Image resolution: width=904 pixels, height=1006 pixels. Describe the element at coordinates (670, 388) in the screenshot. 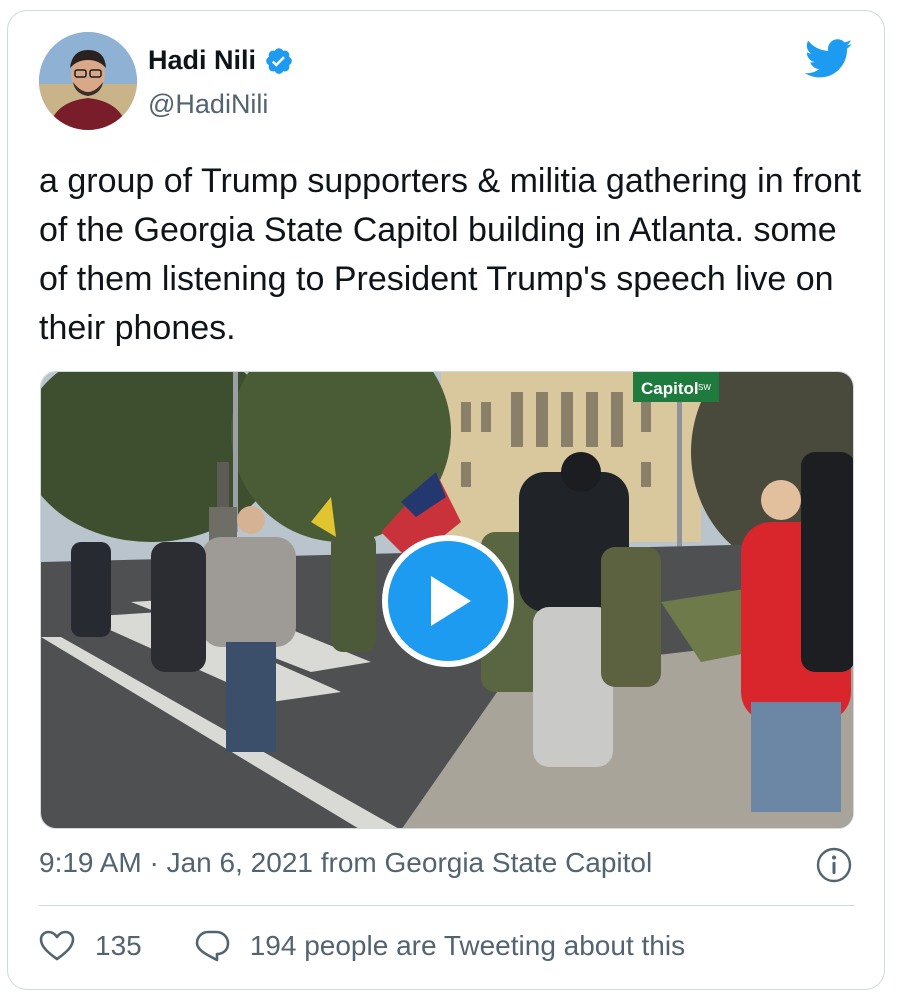

I see `street-sign-text: Capitol` at that location.